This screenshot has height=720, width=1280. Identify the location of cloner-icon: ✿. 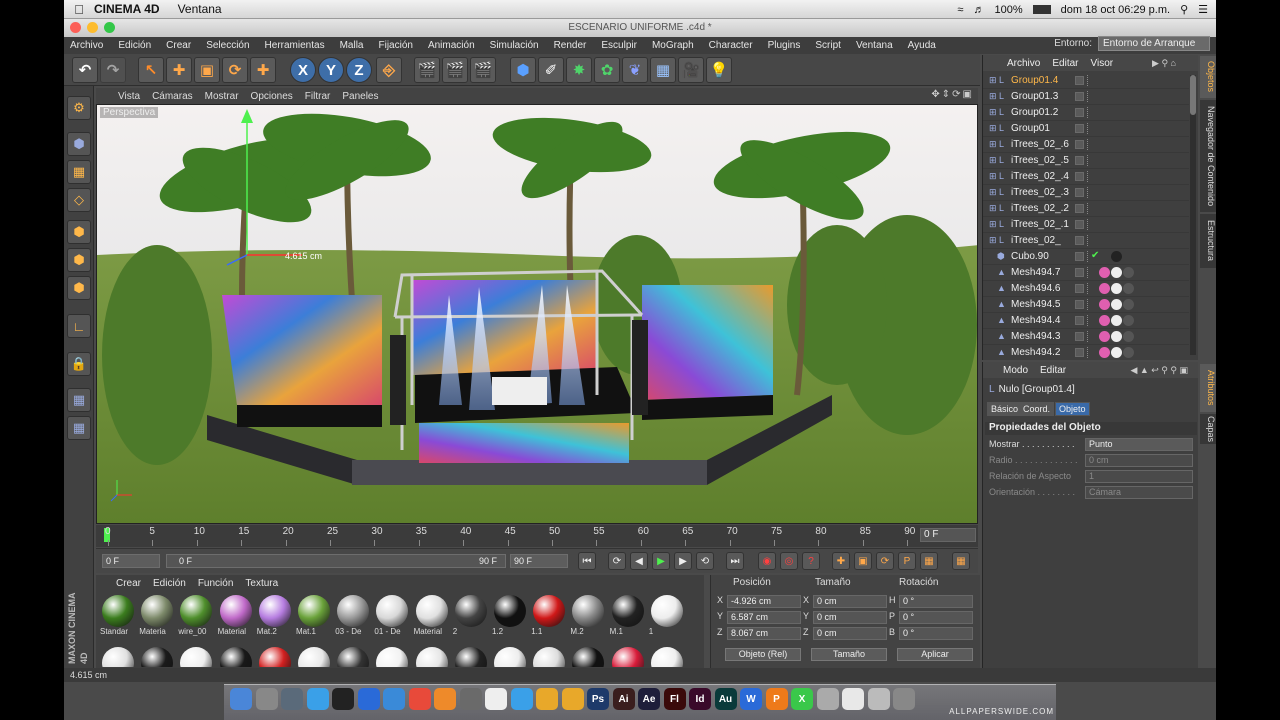
(607, 70).